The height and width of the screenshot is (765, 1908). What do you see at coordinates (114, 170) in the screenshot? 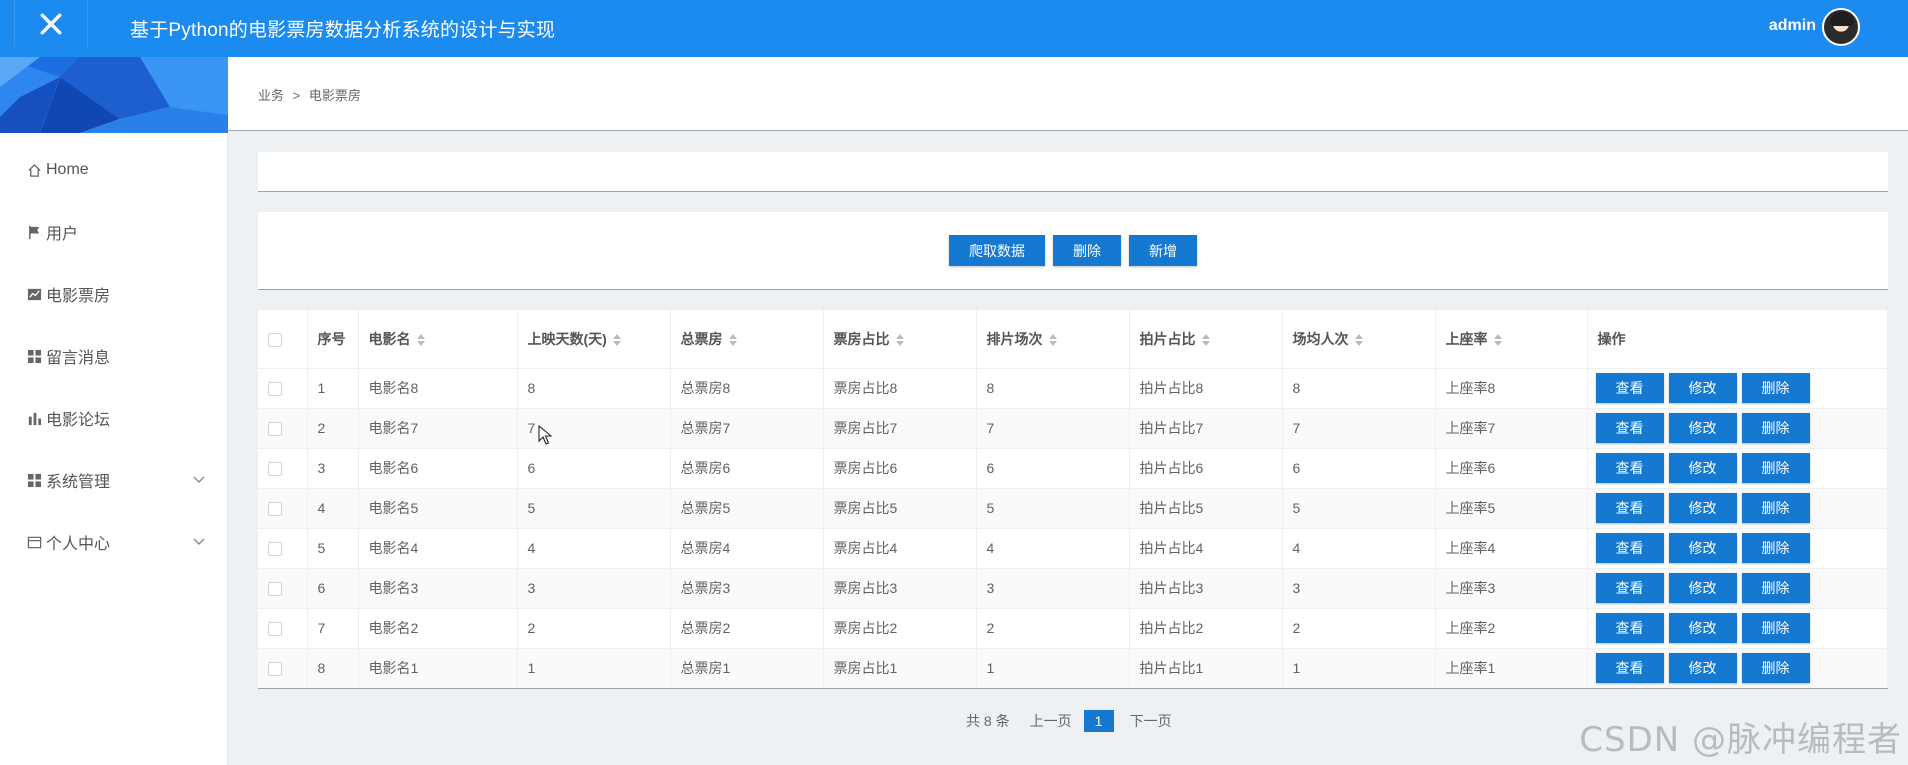
I see `sidebar-item-home: Home` at bounding box center [114, 170].